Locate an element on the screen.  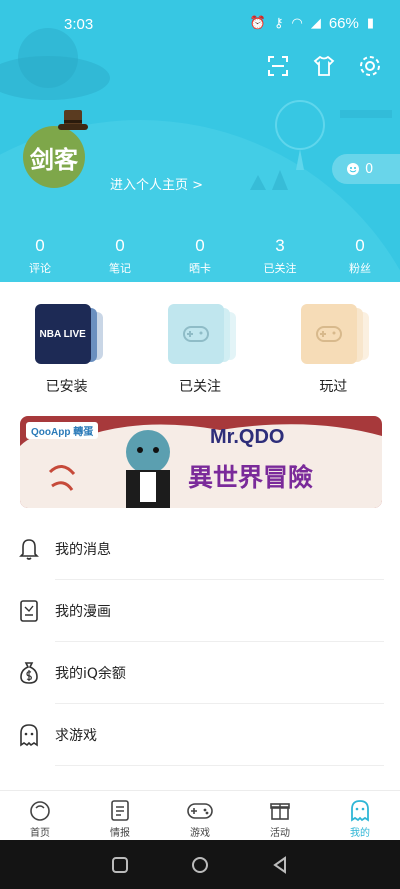
banner-subtitle: 異世界冒險 is located at coordinates (251, 477).